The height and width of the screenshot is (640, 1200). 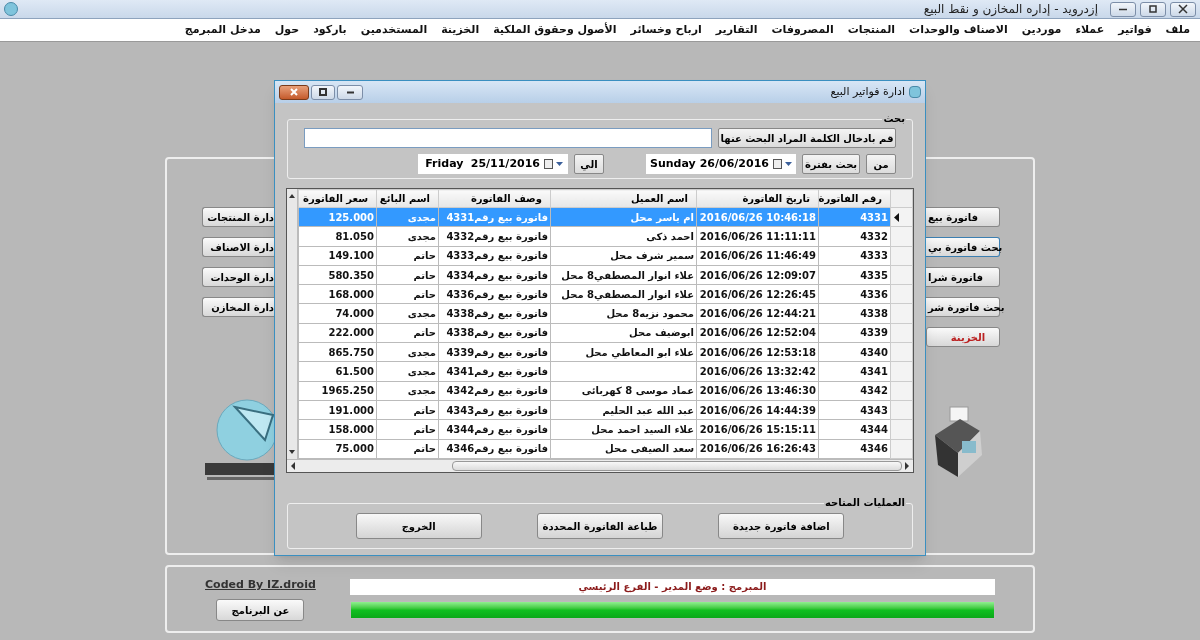 I want to click on menu-item: التقارير, so click(x=736, y=30).